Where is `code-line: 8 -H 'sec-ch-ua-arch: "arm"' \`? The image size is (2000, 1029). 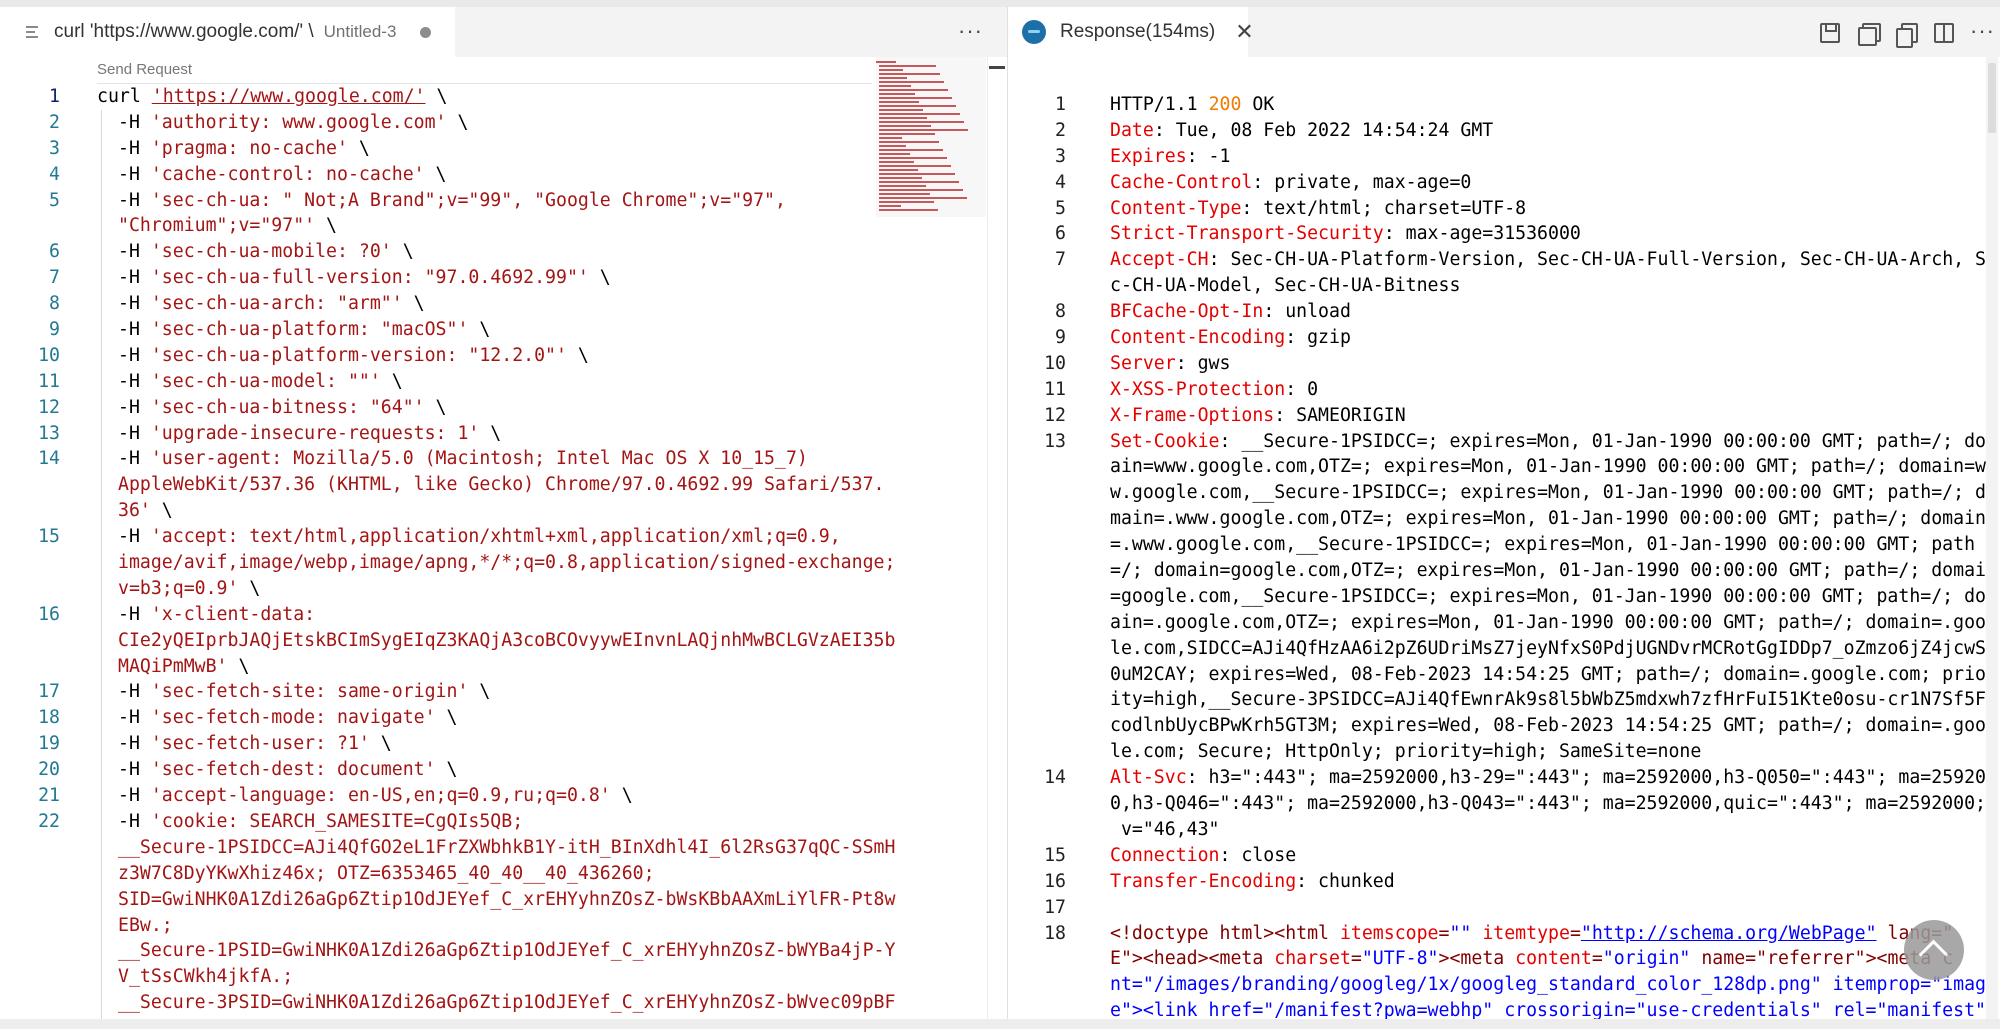 code-line: 8 -H 'sec-ch-ua-arch: "arm"' \ is located at coordinates (435, 304).